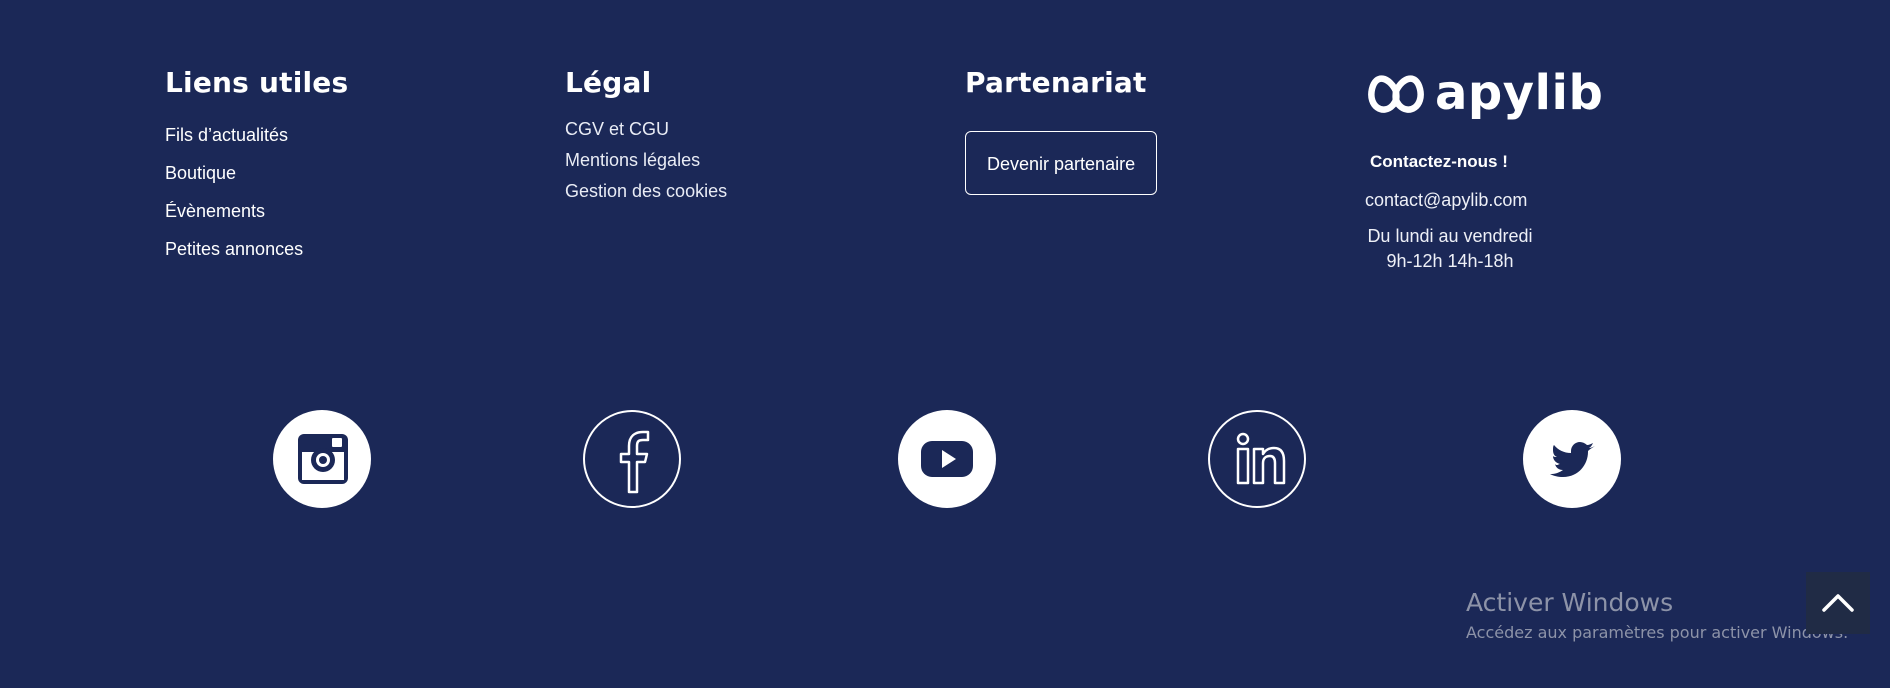 This screenshot has height=688, width=1890. What do you see at coordinates (1450, 261) in the screenshot?
I see `hours-times: 9h-12h 14h-18h` at bounding box center [1450, 261].